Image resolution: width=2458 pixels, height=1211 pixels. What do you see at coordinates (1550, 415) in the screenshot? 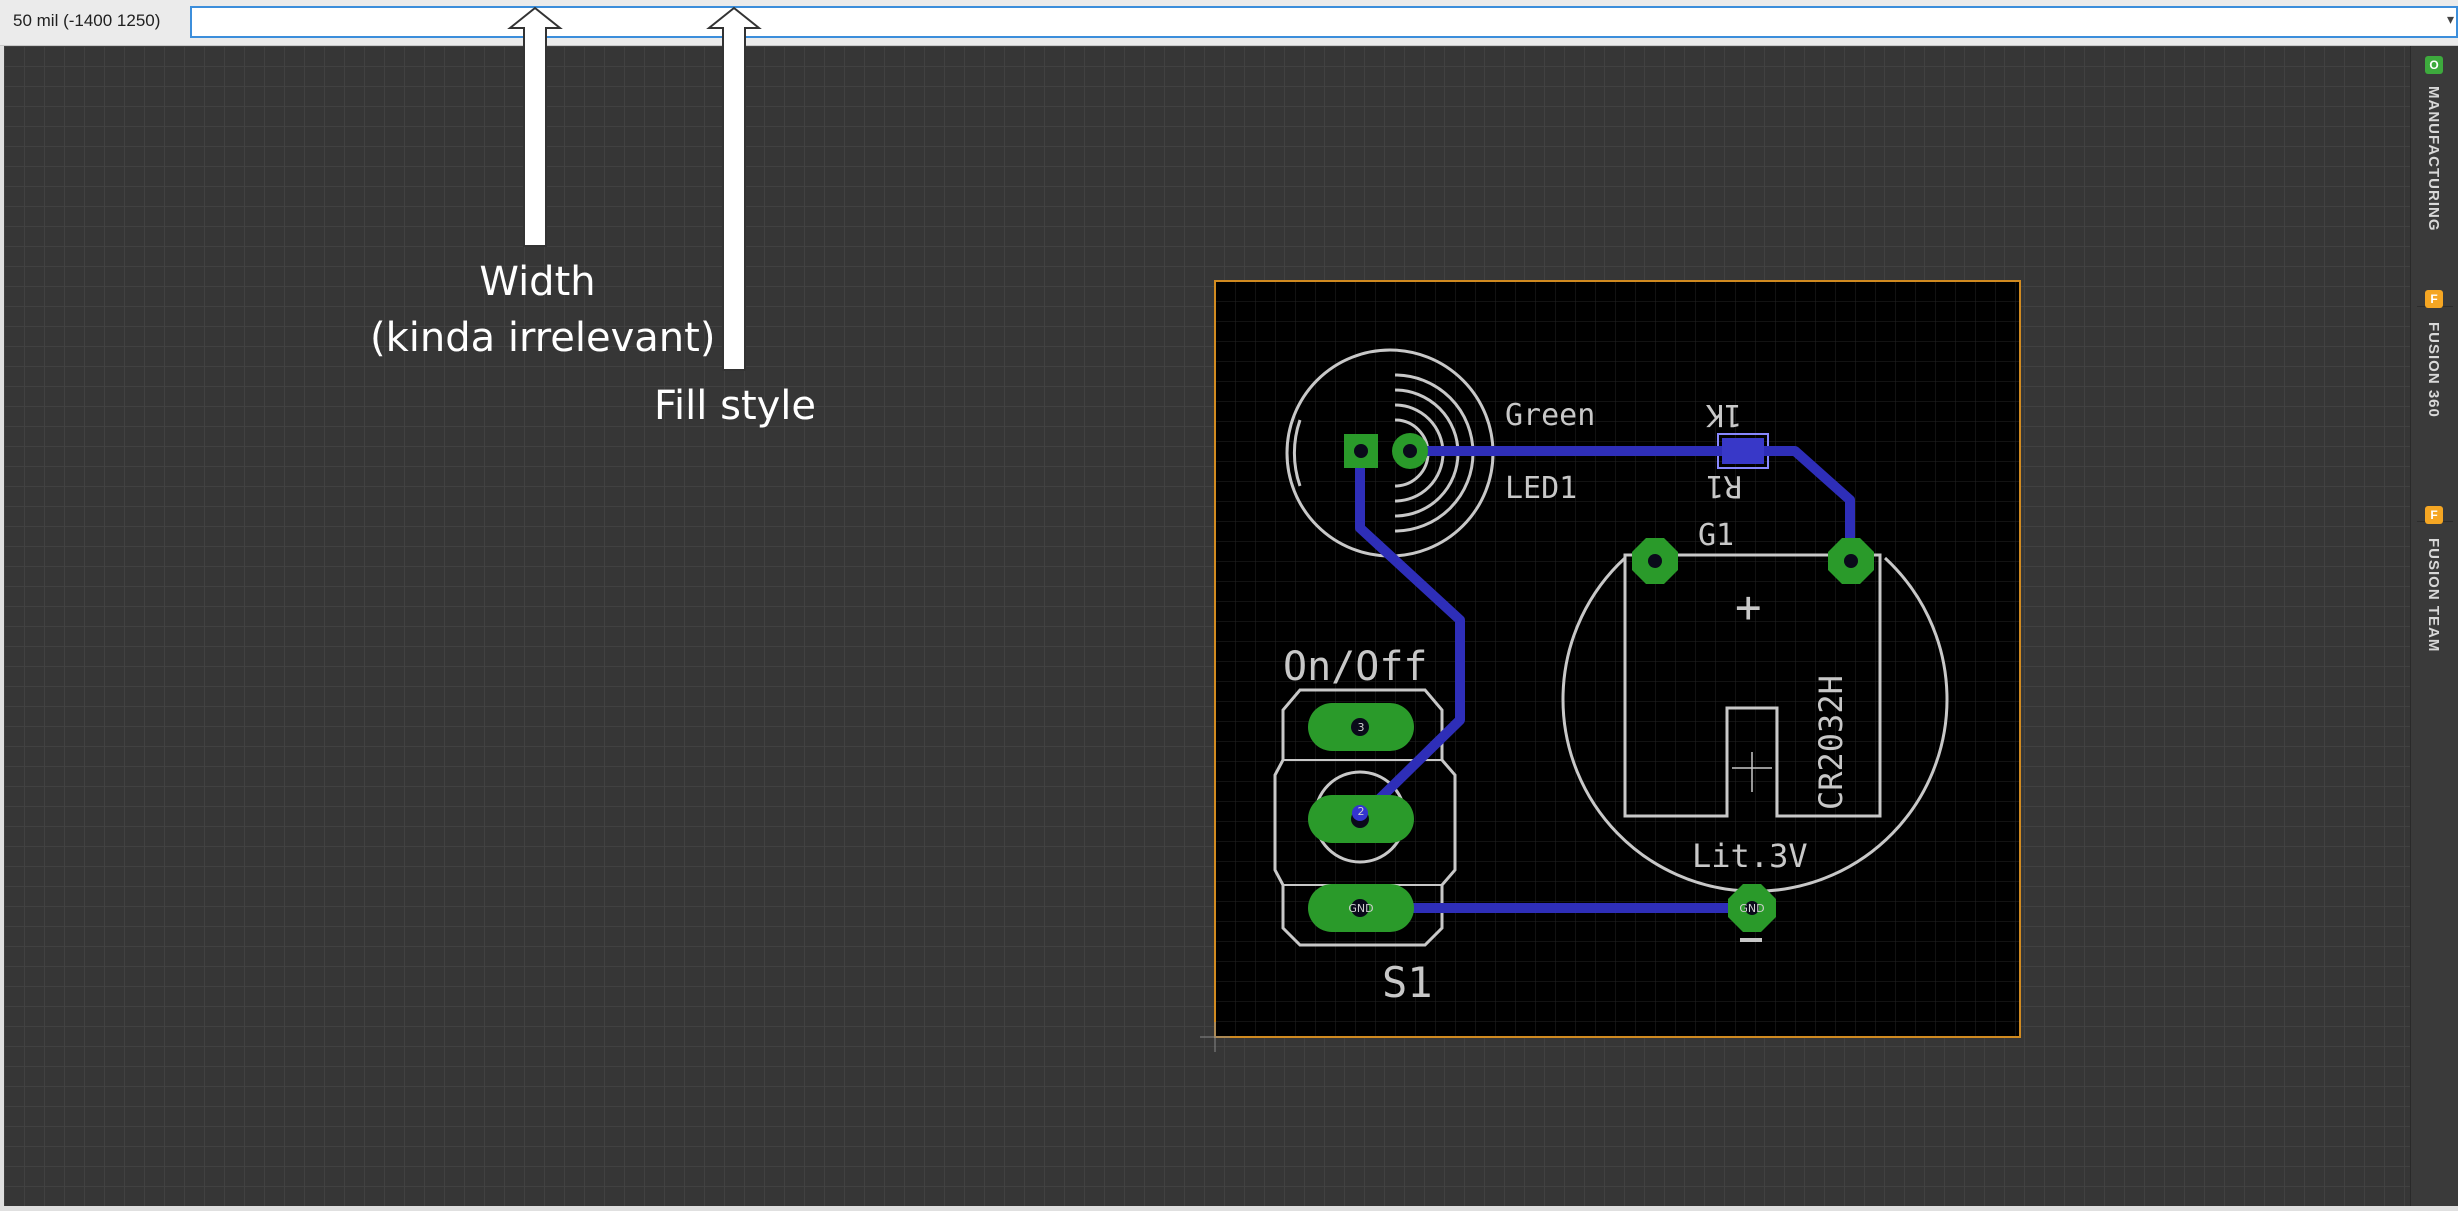
I see `led-color-label: Green` at bounding box center [1550, 415].